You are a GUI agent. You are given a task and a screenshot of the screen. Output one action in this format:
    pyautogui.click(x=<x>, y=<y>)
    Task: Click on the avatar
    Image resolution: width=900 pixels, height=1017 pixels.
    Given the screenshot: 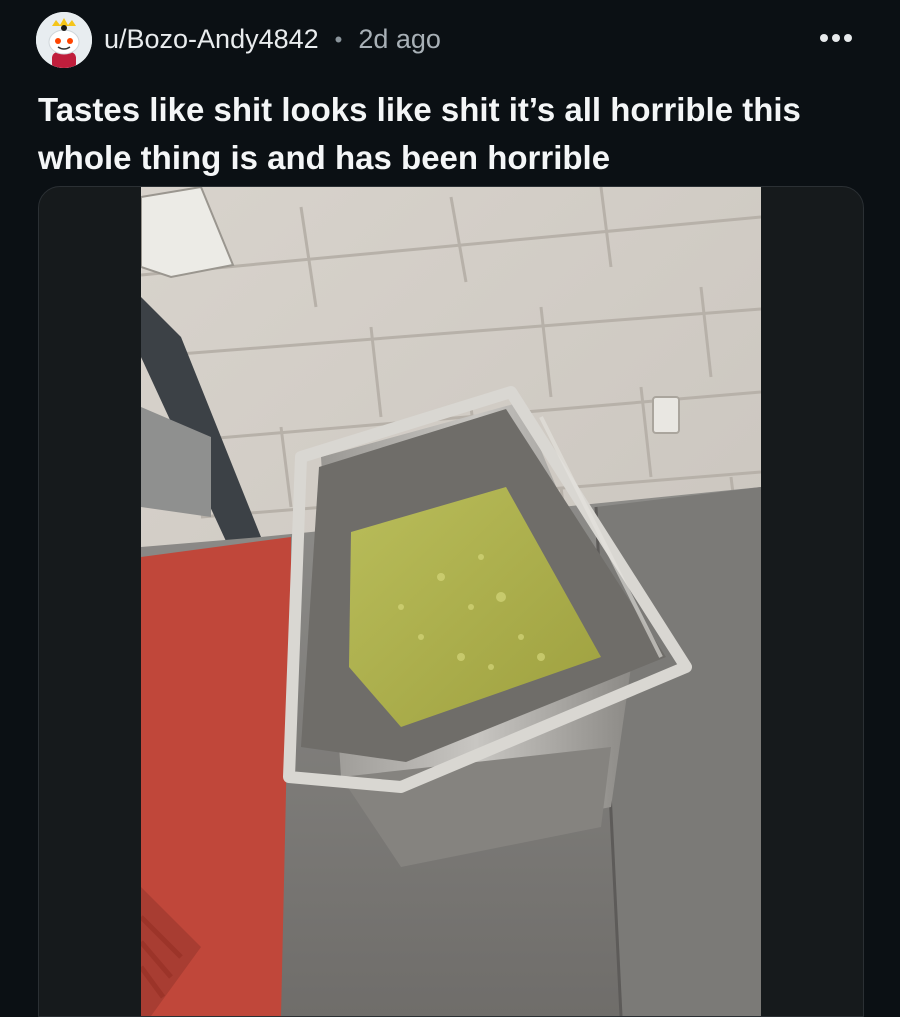 What is the action you would take?
    pyautogui.click(x=64, y=40)
    